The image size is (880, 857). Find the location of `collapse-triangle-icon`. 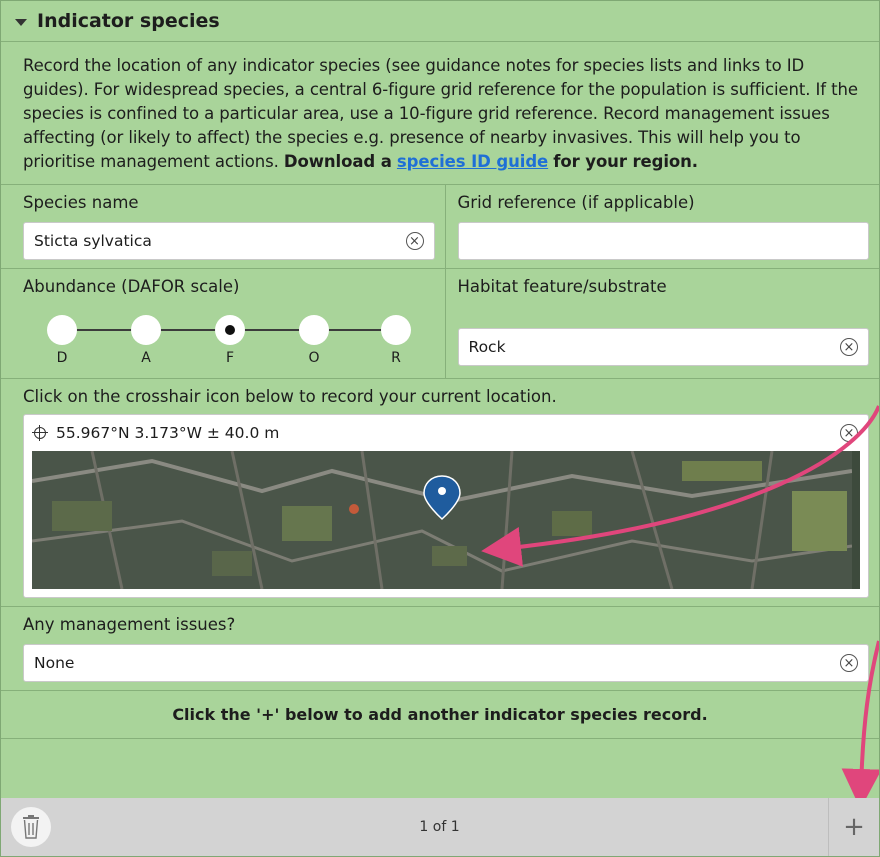

collapse-triangle-icon is located at coordinates (21, 22).